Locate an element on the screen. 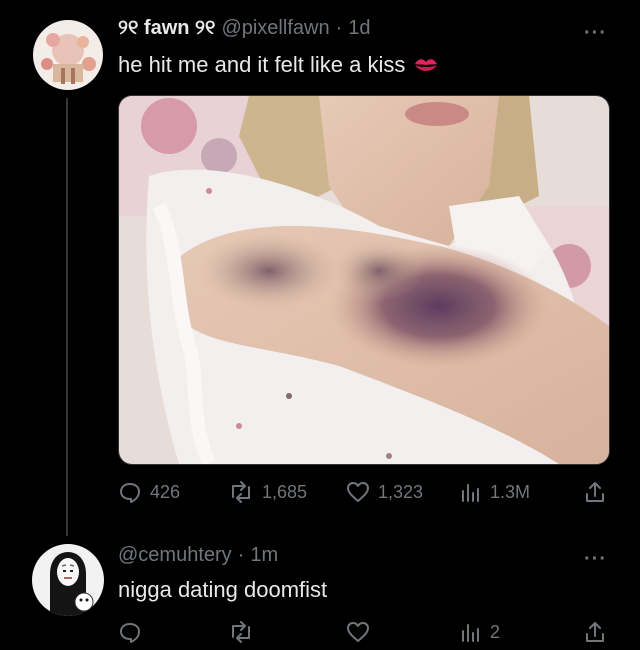  timestamp: 1d is located at coordinates (359, 28).